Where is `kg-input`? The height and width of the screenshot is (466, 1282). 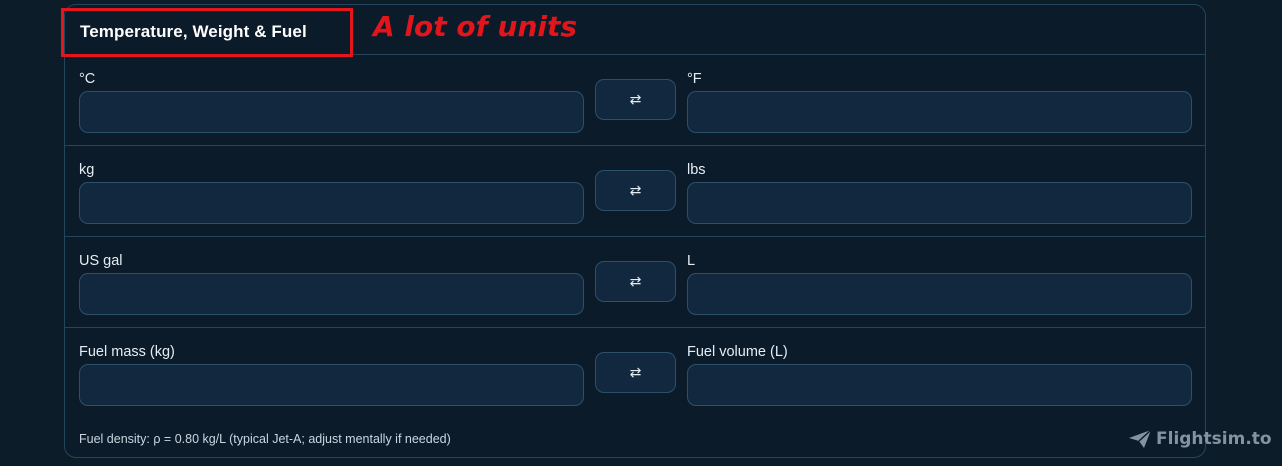
kg-input is located at coordinates (331, 203).